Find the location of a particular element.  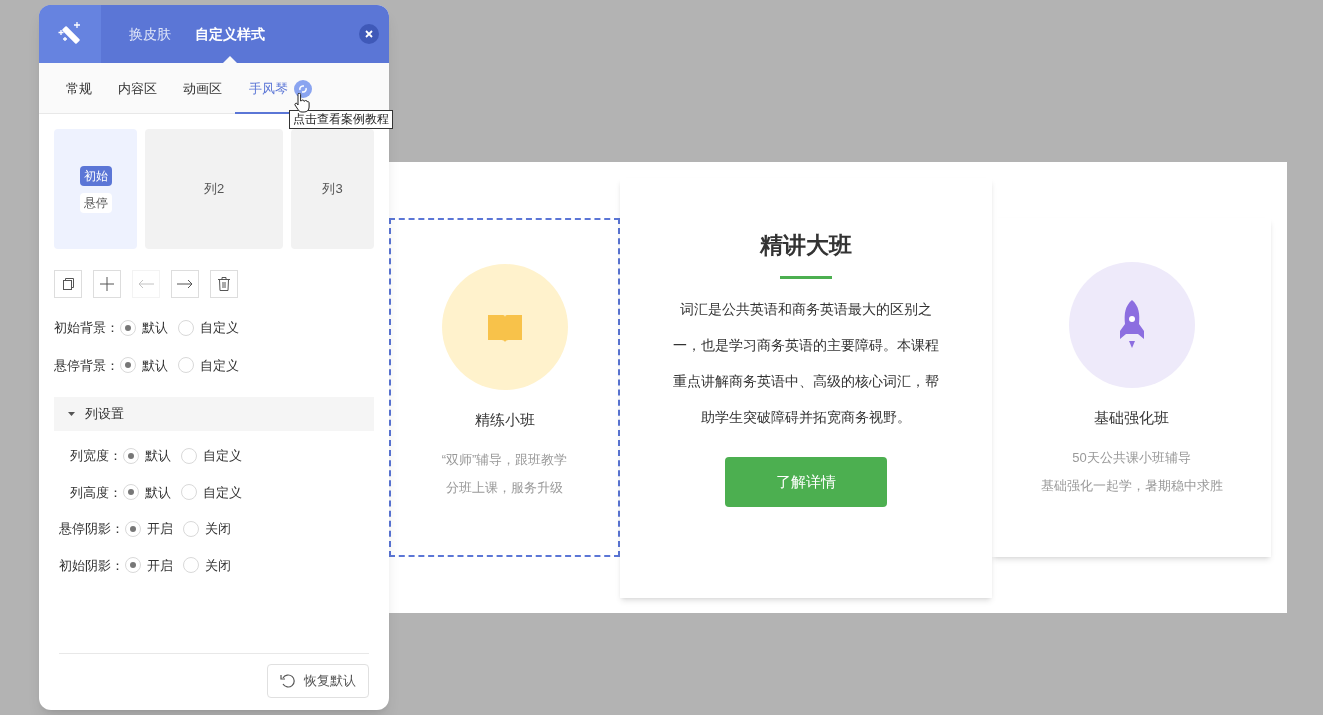

setting-label: 初始背景： is located at coordinates (86, 328).